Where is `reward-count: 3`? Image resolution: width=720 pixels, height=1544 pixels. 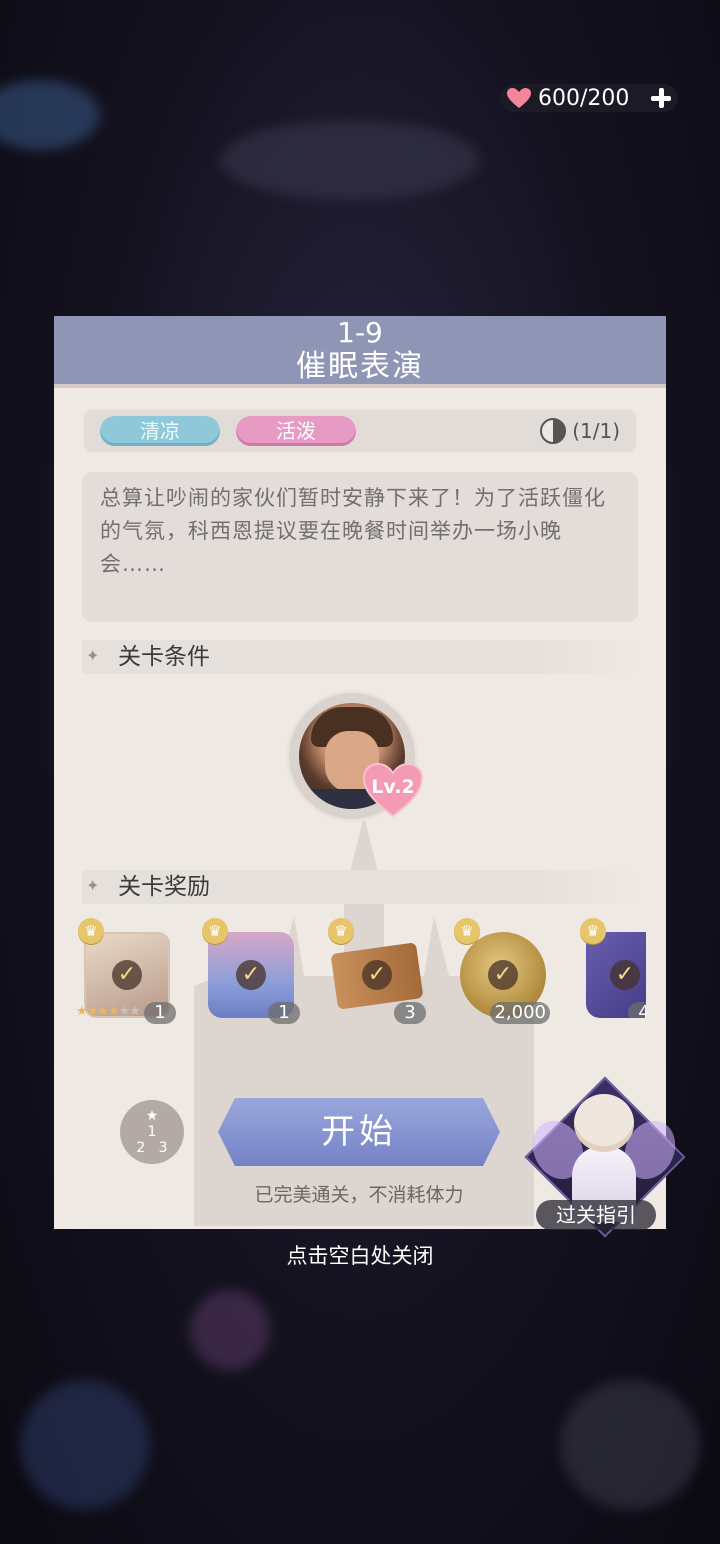
reward-count: 3 is located at coordinates (410, 1013).